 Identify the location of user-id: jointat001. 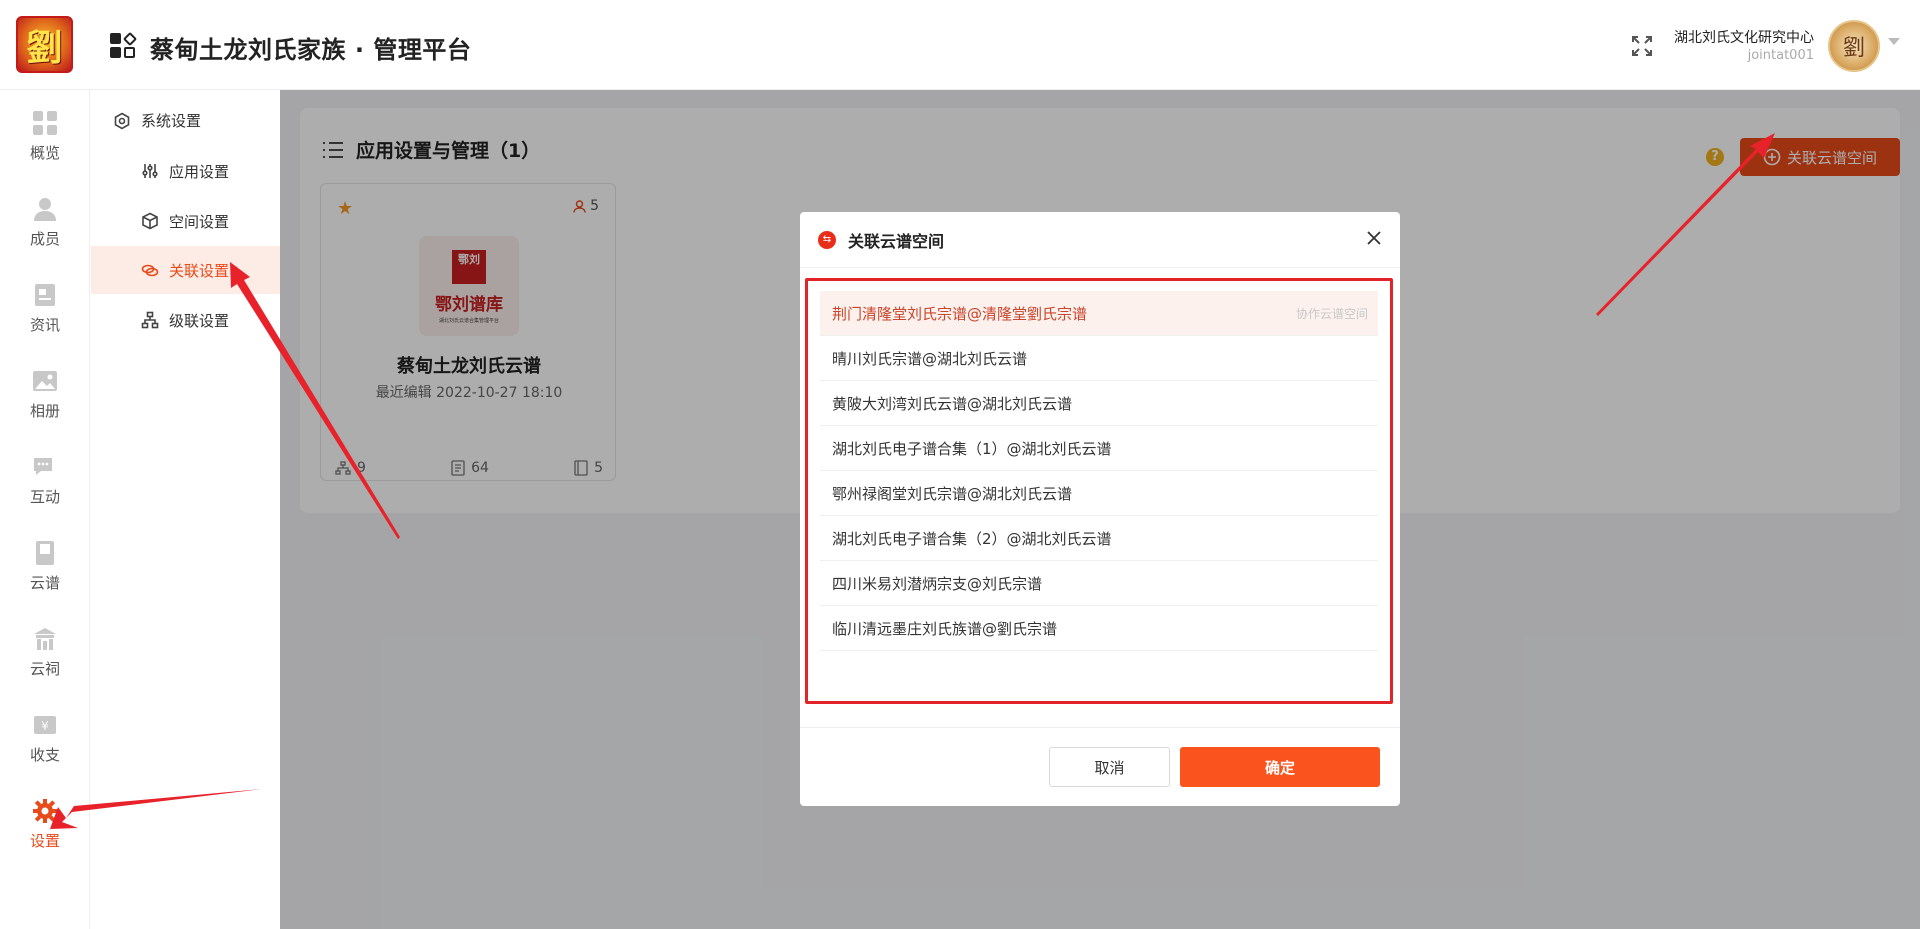
(1780, 55).